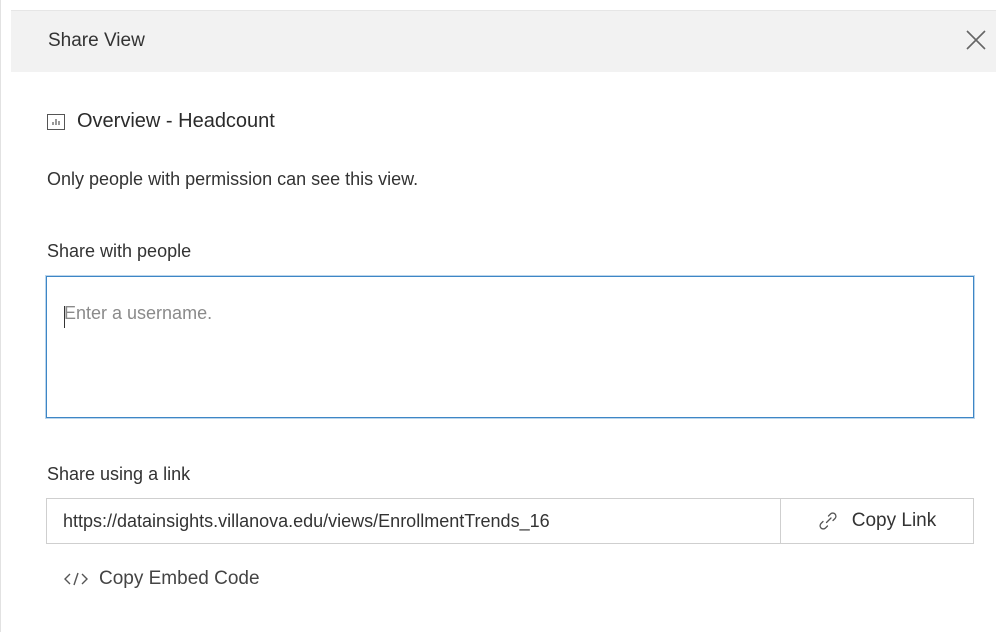  Describe the element at coordinates (76, 579) in the screenshot. I see `code-icon` at that location.